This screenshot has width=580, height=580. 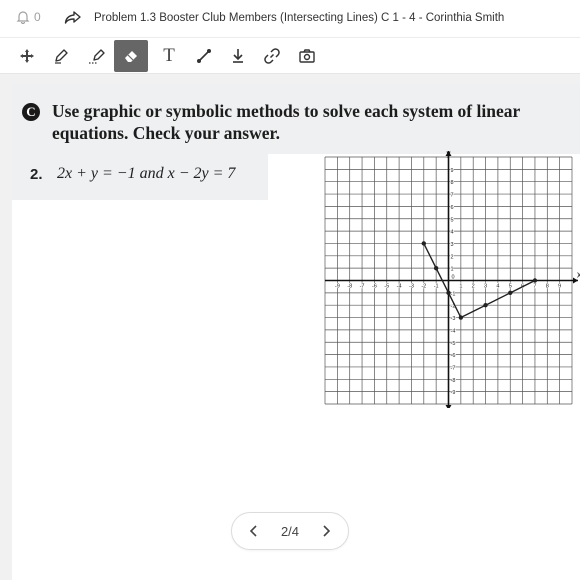 What do you see at coordinates (36, 174) in the screenshot?
I see `question-number: 2.` at bounding box center [36, 174].